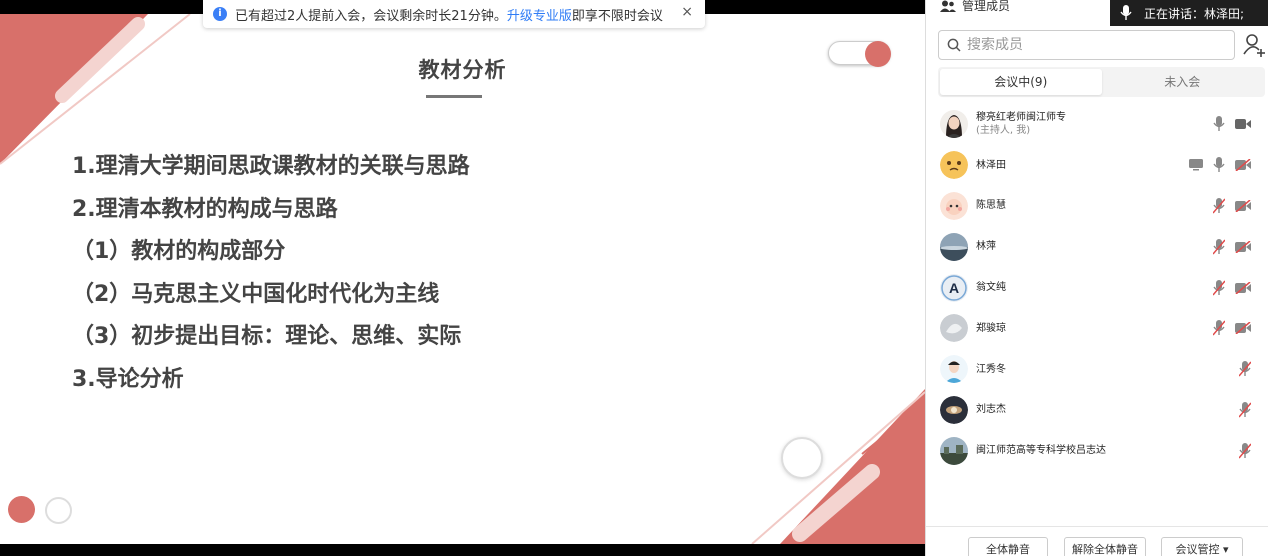 The image size is (1268, 556). I want to click on list-item: 江秀冬, so click(1097, 369).